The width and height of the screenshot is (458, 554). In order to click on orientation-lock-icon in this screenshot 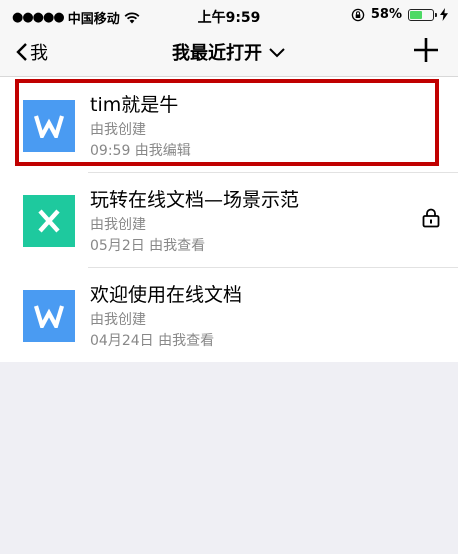, I will do `click(358, 14)`.